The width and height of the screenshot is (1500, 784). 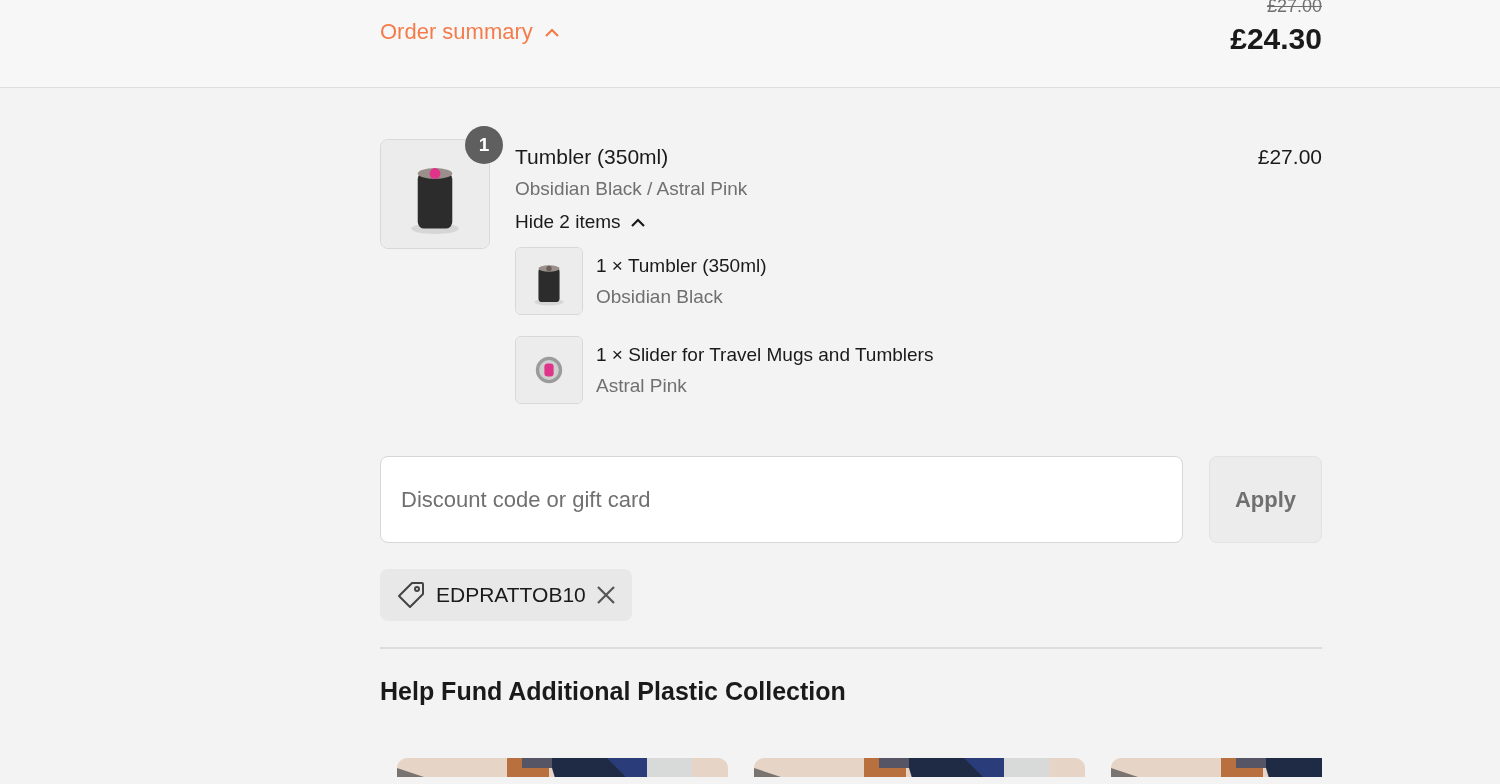 I want to click on component-variant: Obsidian Black, so click(x=660, y=297).